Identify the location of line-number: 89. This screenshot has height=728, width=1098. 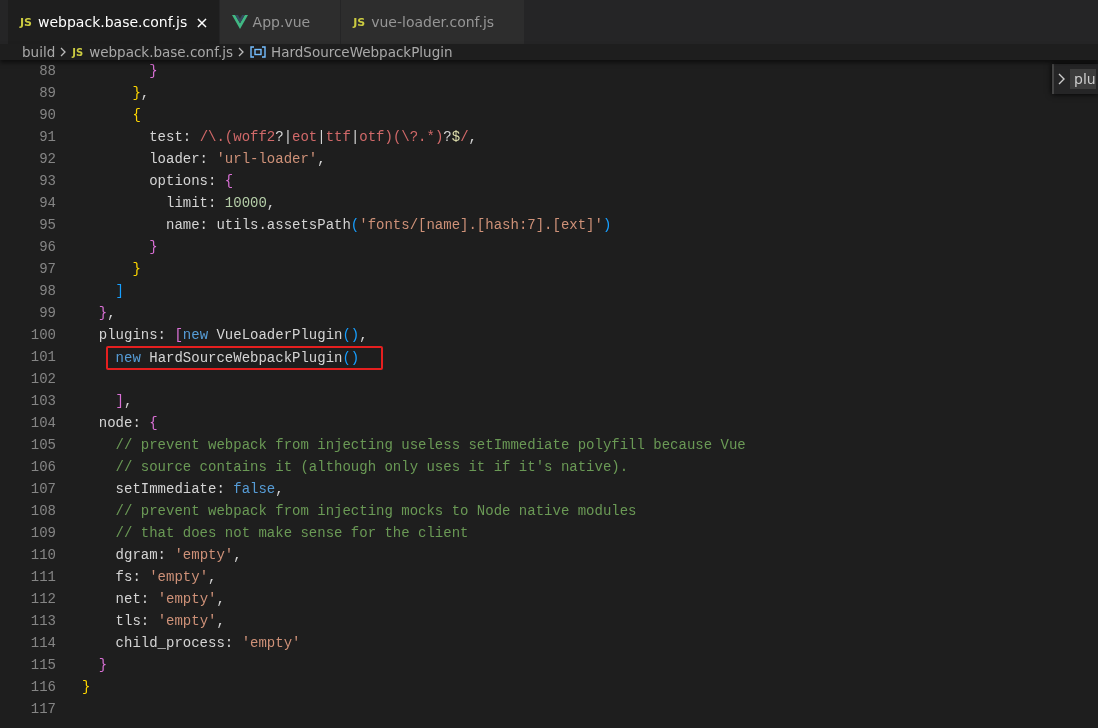
(47, 93).